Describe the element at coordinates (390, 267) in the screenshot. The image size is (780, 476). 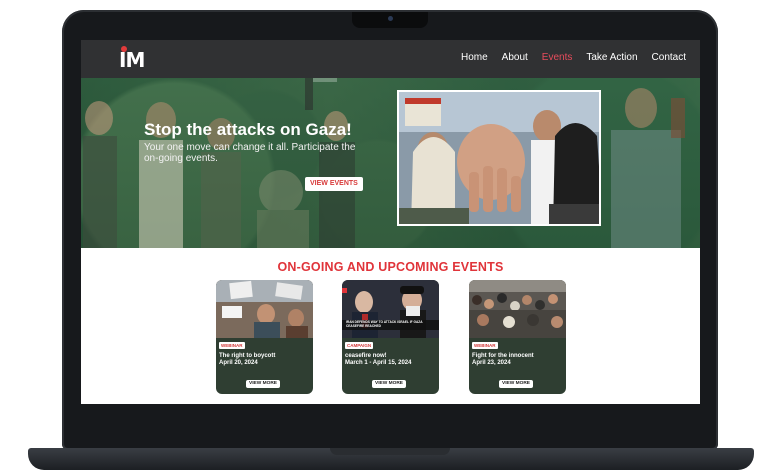
I see `events-section-heading: ON-GOING AND UPCOMING EVENTS` at that location.